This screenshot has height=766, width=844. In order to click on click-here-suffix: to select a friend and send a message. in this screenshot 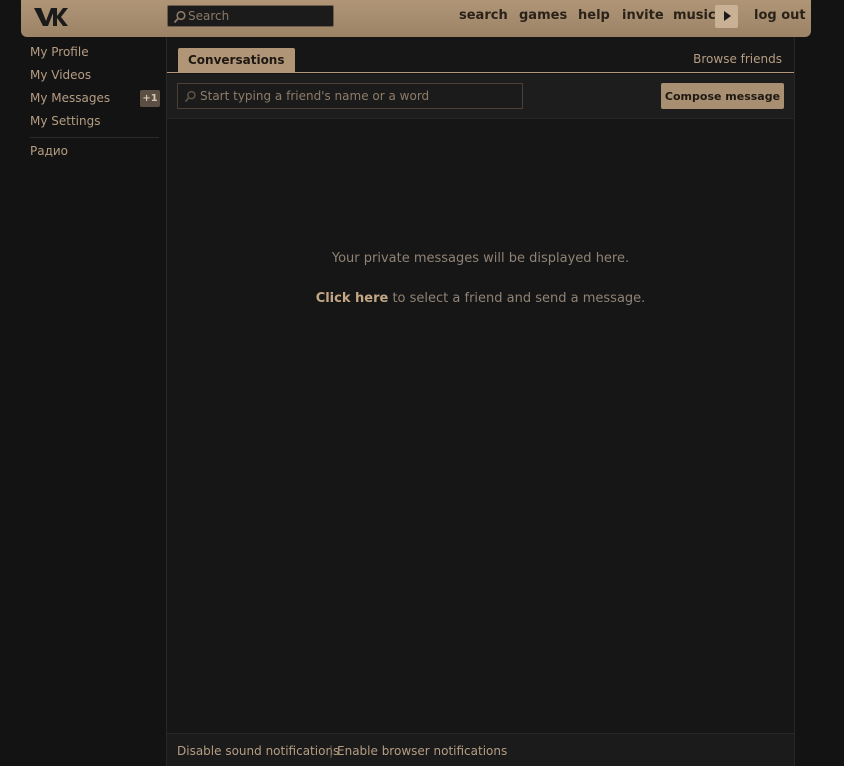, I will do `click(517, 298)`.